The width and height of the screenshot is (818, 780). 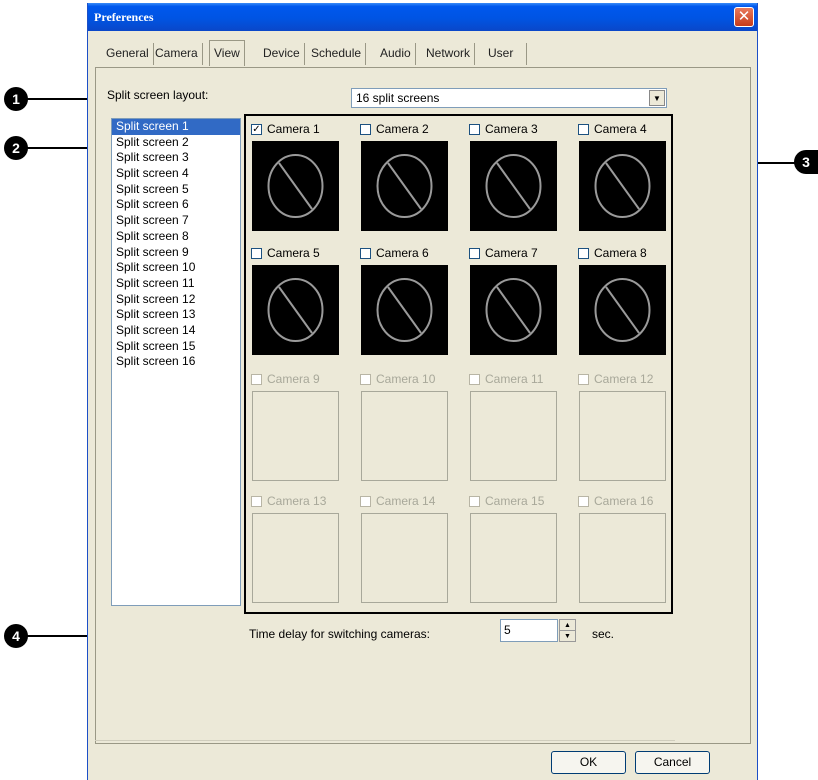 I want to click on camera-checkbox: Camera 2, so click(x=394, y=129).